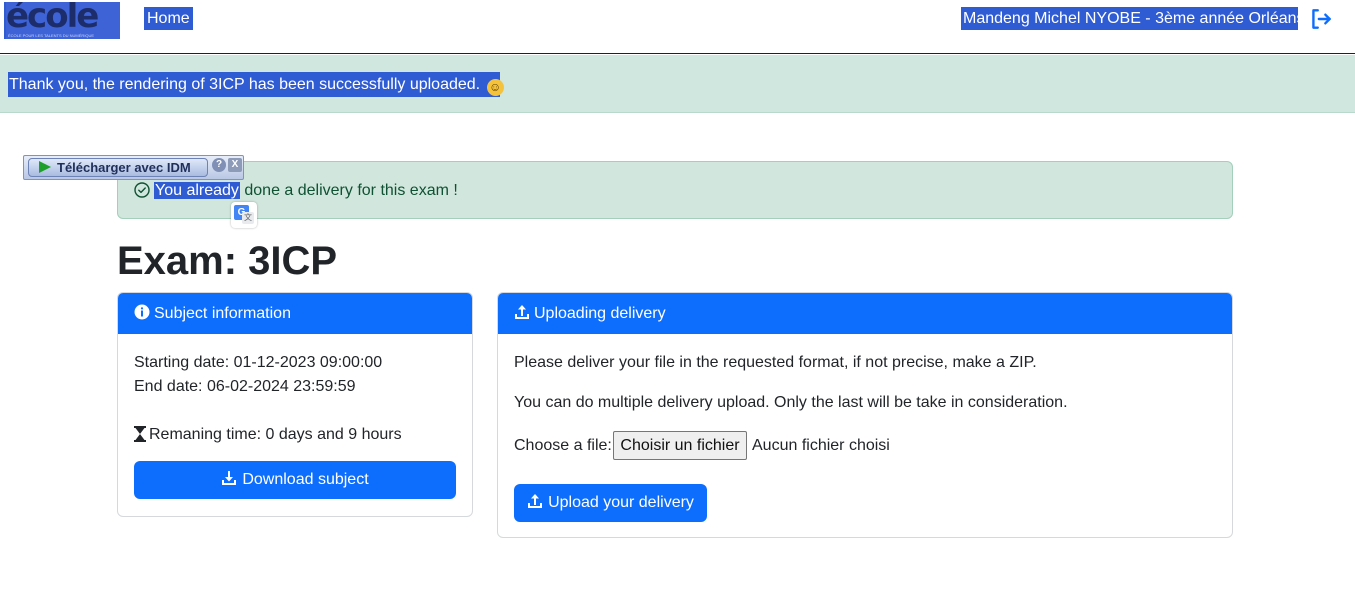  Describe the element at coordinates (229, 478) in the screenshot. I see `download-icon` at that location.